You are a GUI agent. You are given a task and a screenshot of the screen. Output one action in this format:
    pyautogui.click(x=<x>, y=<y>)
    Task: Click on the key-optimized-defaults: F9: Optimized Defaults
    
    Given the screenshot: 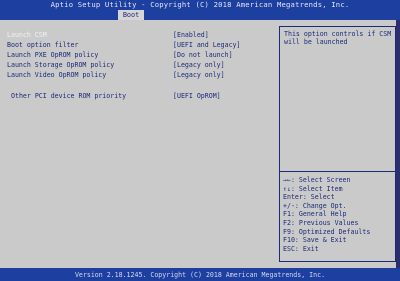 What is the action you would take?
    pyautogui.click(x=327, y=231)
    